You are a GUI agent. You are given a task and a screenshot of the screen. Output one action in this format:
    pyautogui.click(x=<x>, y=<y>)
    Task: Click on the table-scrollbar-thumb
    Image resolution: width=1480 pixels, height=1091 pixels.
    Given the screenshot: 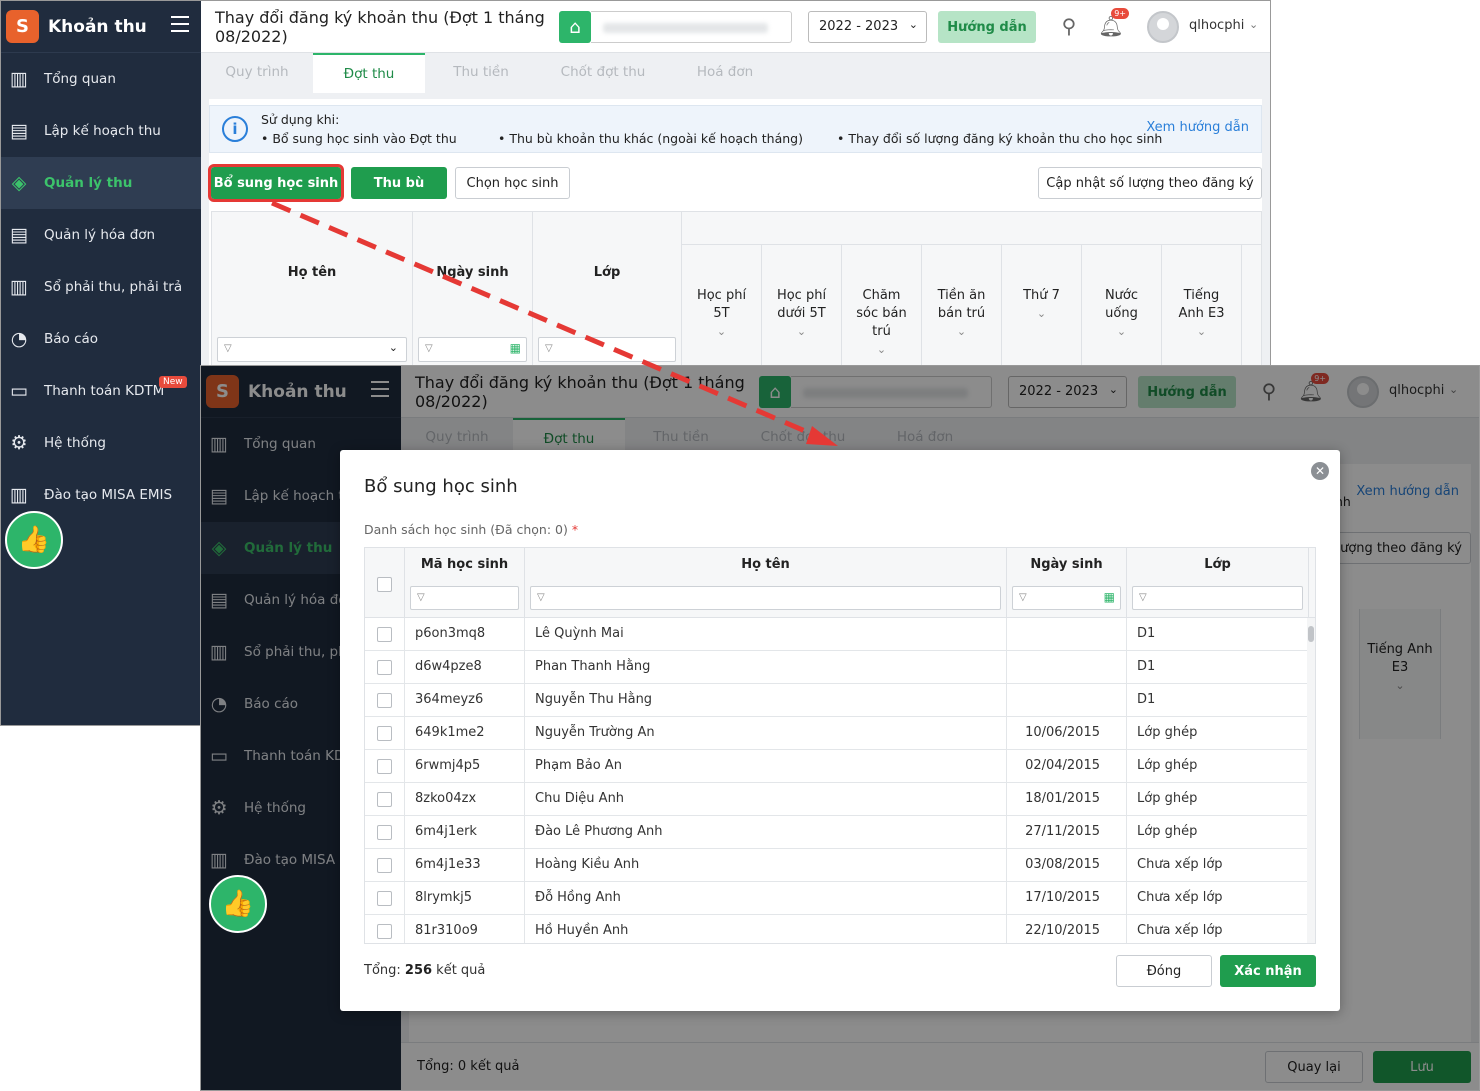 What is the action you would take?
    pyautogui.click(x=1311, y=634)
    